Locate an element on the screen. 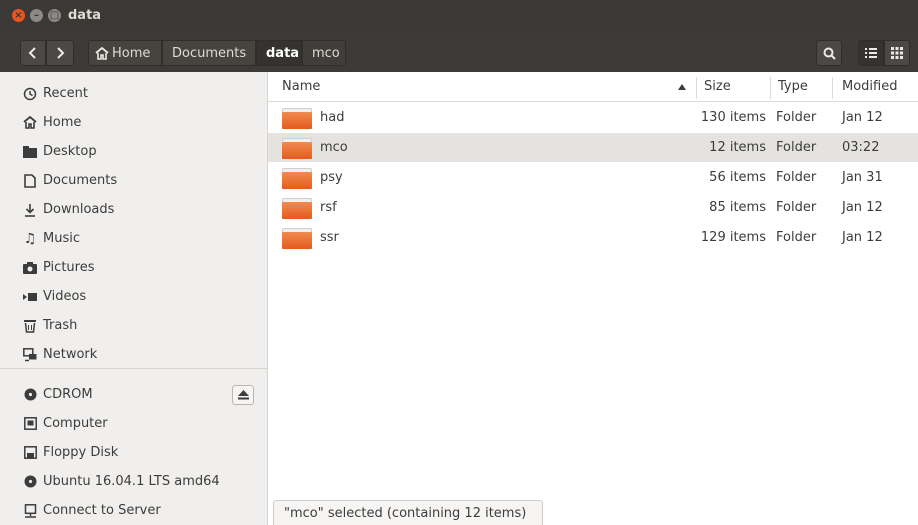 This screenshot has width=918, height=525. file-modified: 03:22 is located at coordinates (861, 147).